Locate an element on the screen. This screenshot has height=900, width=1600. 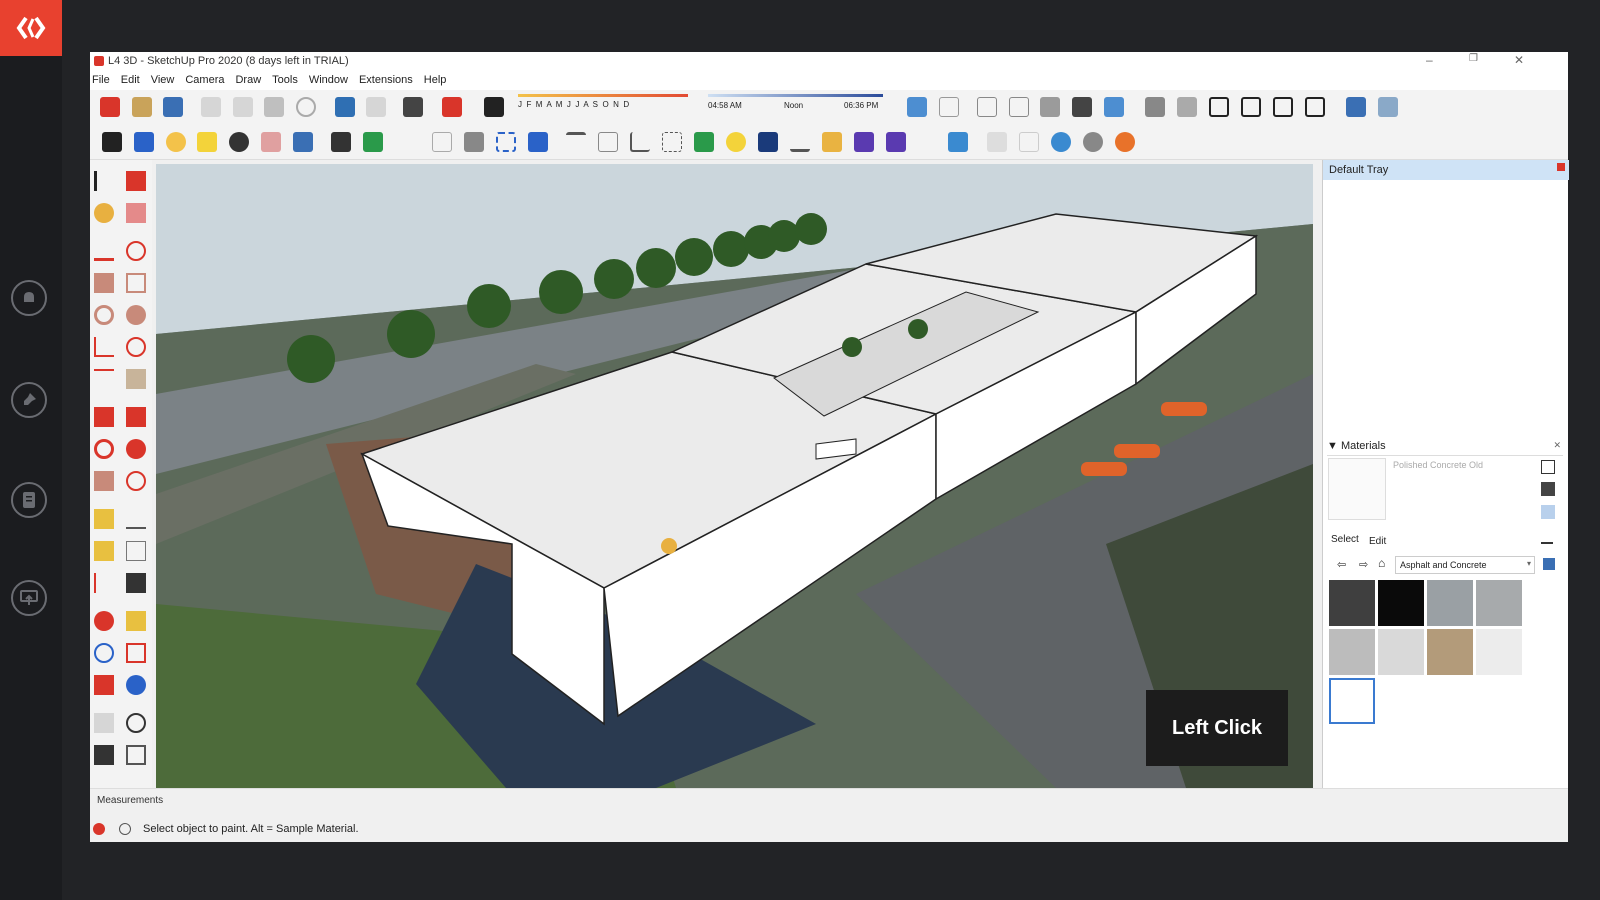
measurements-box: Measurements is located at coordinates (829, 802).